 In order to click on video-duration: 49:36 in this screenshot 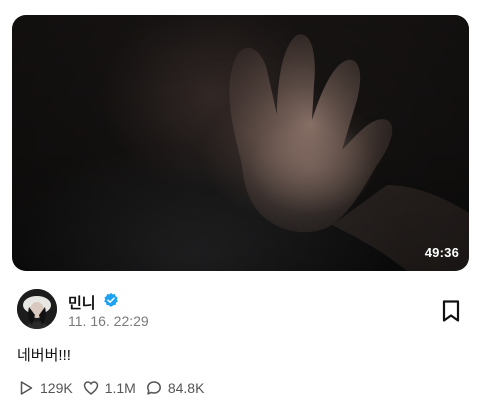, I will do `click(441, 252)`.